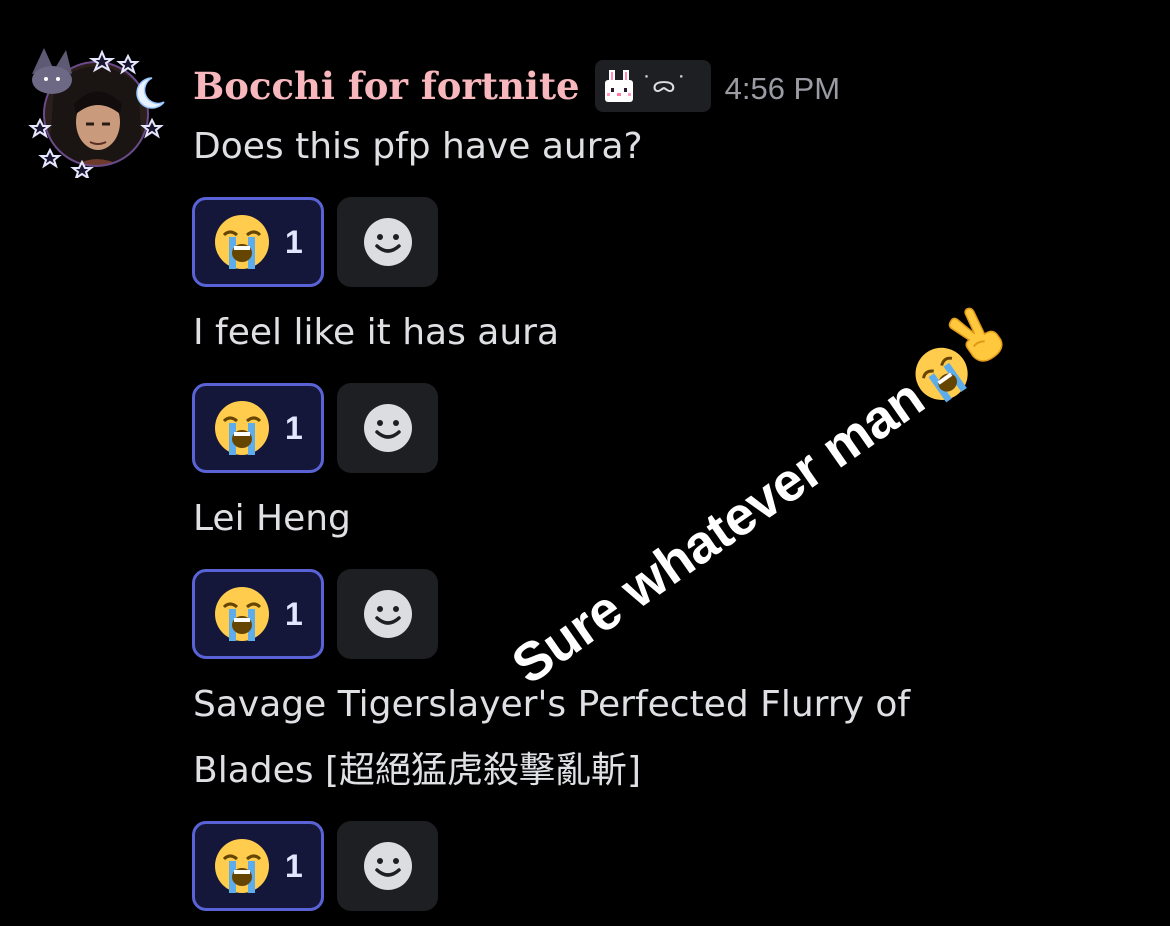 The image size is (1170, 926). Describe the element at coordinates (718, 531) in the screenshot. I see `overlay-caption-text: Sure whatever man` at that location.